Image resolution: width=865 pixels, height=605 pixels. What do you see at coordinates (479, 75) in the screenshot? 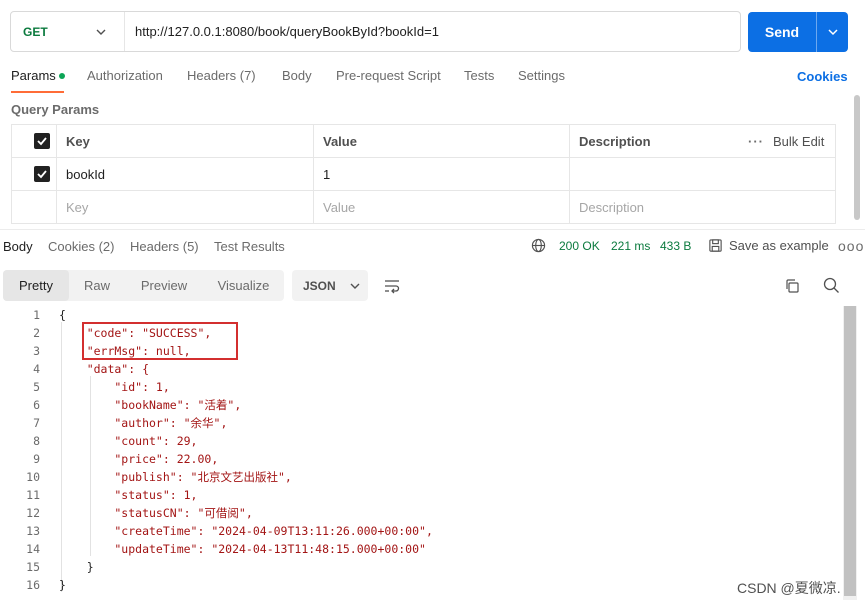
I see `tab-tests: Tests` at bounding box center [479, 75].